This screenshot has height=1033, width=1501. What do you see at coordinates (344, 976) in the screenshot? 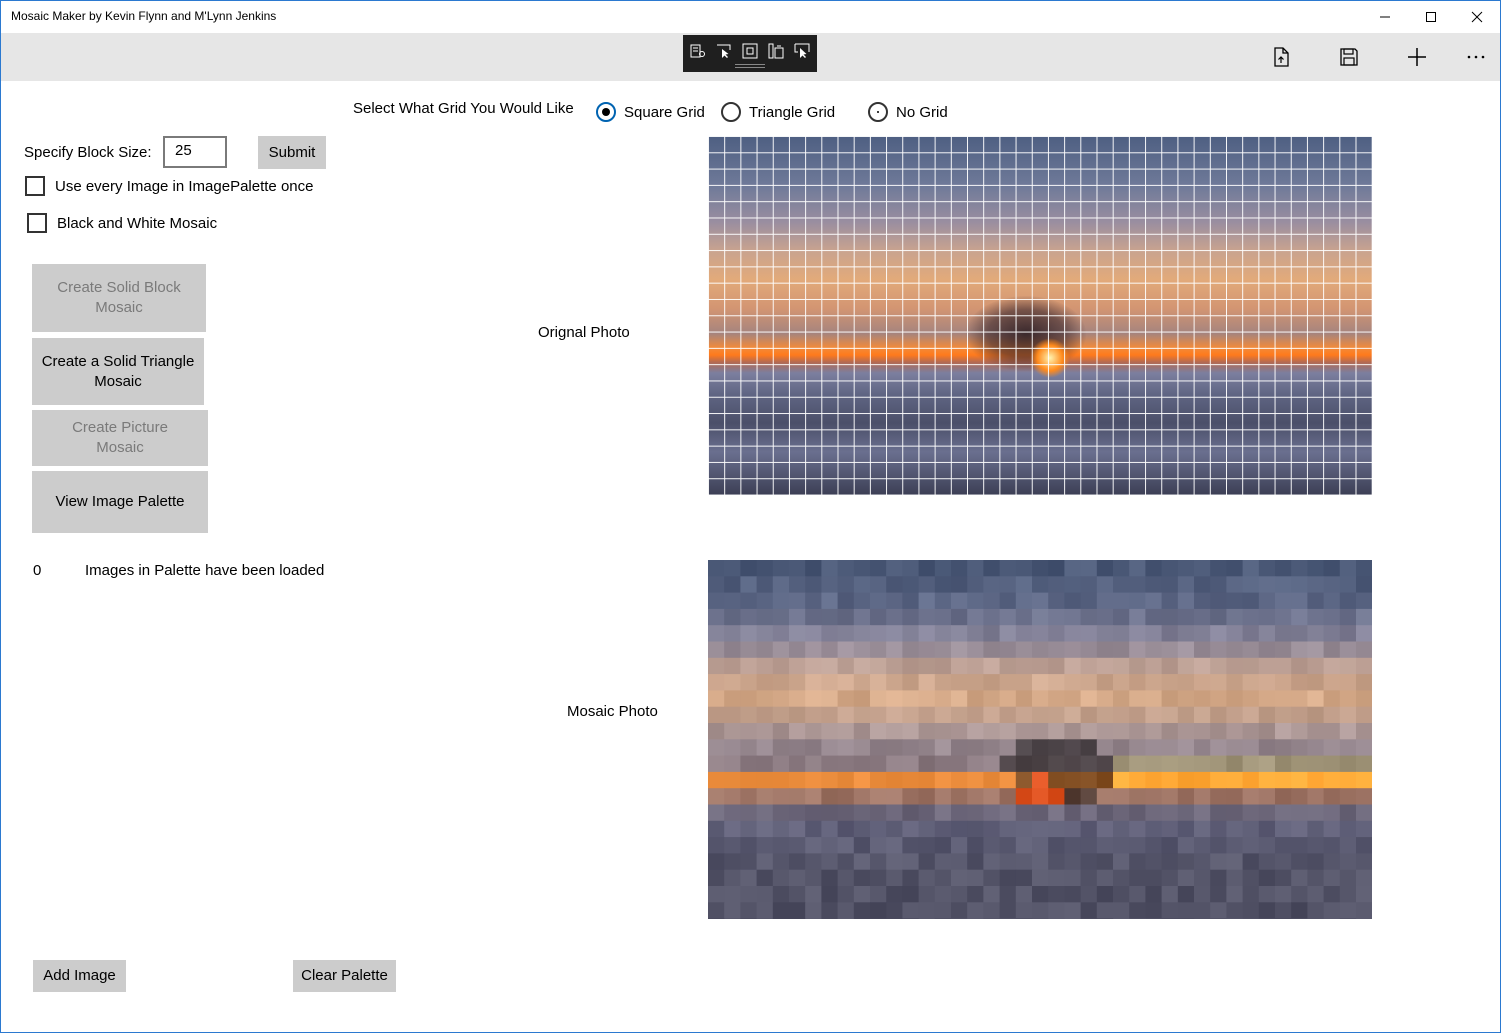
I see `clear-palette-button: Clear Palette` at bounding box center [344, 976].